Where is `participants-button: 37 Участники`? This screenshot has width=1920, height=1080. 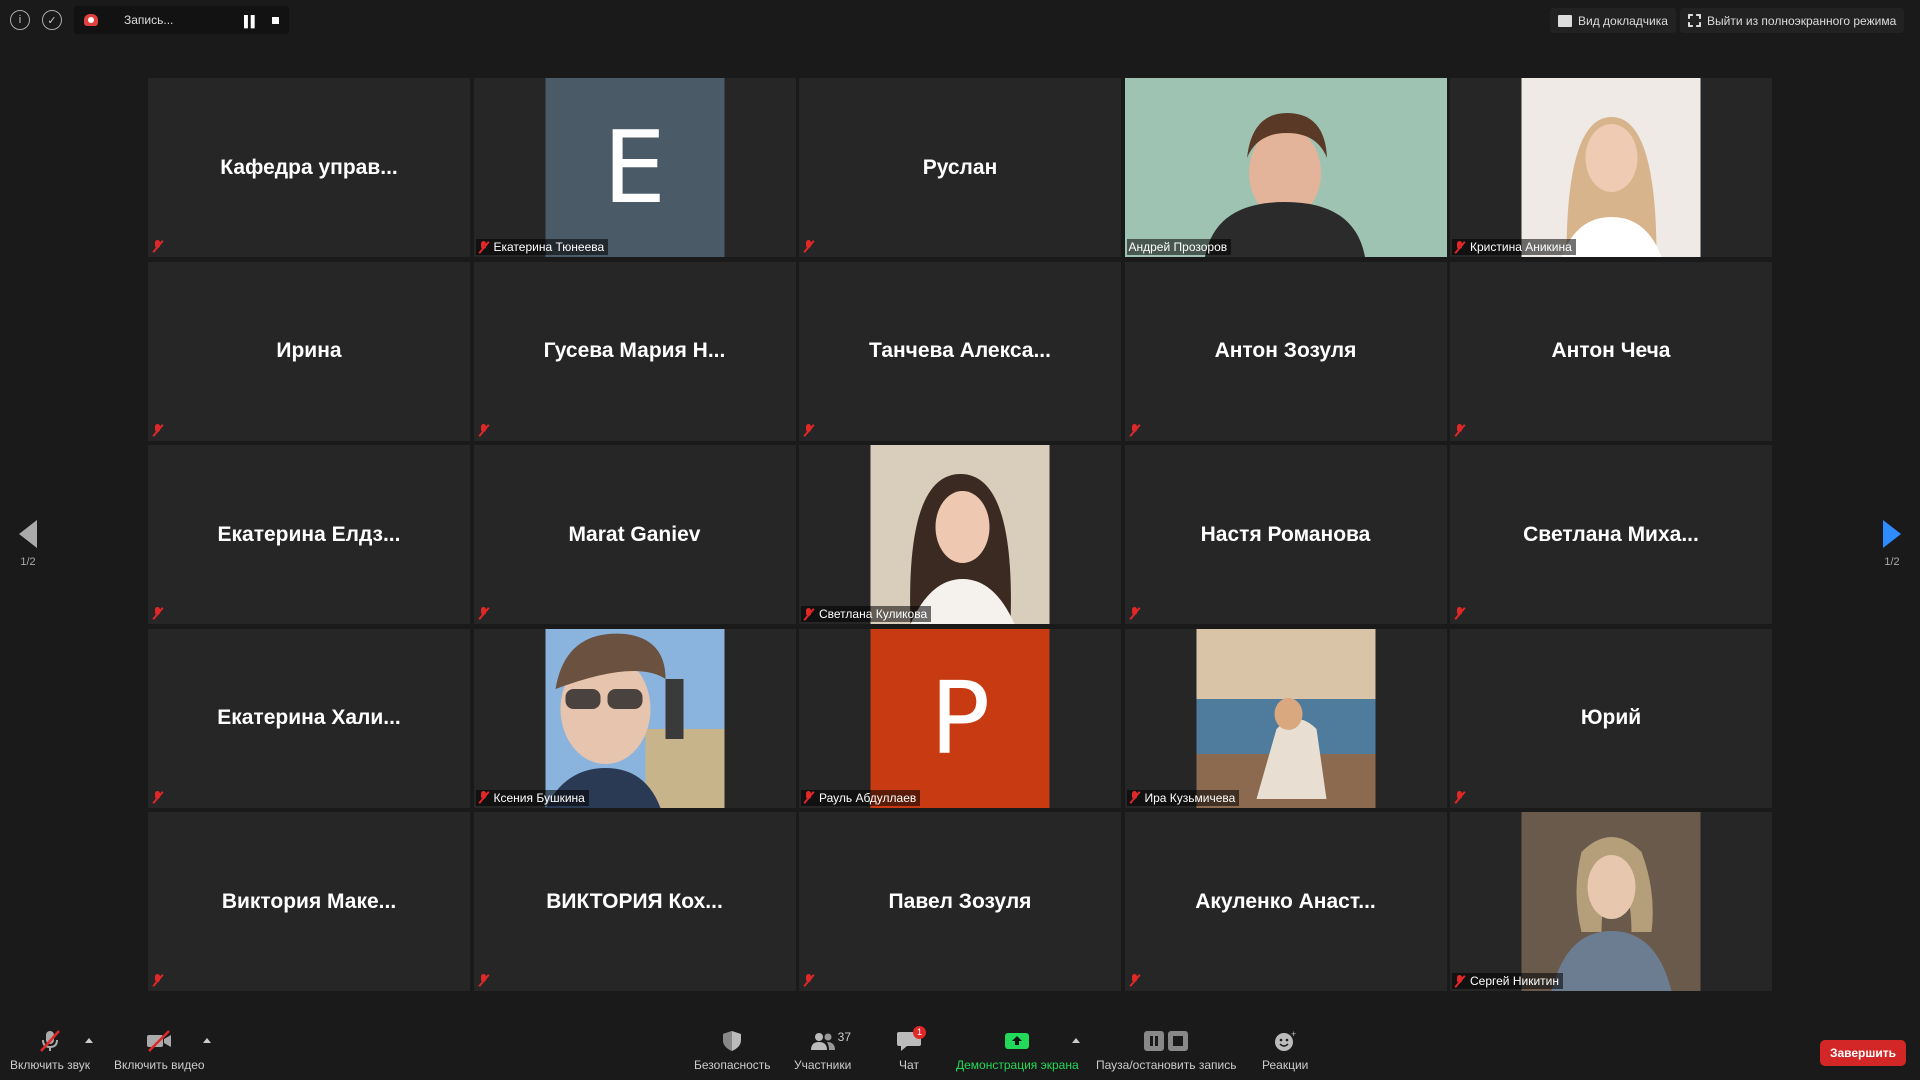 participants-button: 37 Участники is located at coordinates (822, 1051).